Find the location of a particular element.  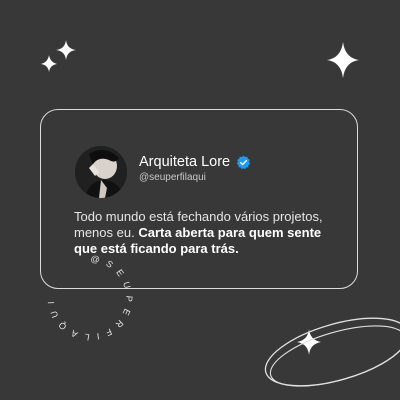

profile-handle: @seuperfilaqui is located at coordinates (172, 177).